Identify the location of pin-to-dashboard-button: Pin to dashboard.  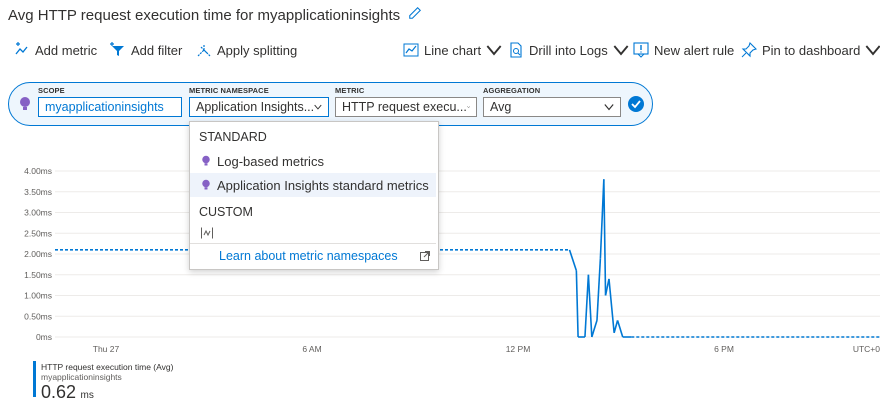
(810, 50).